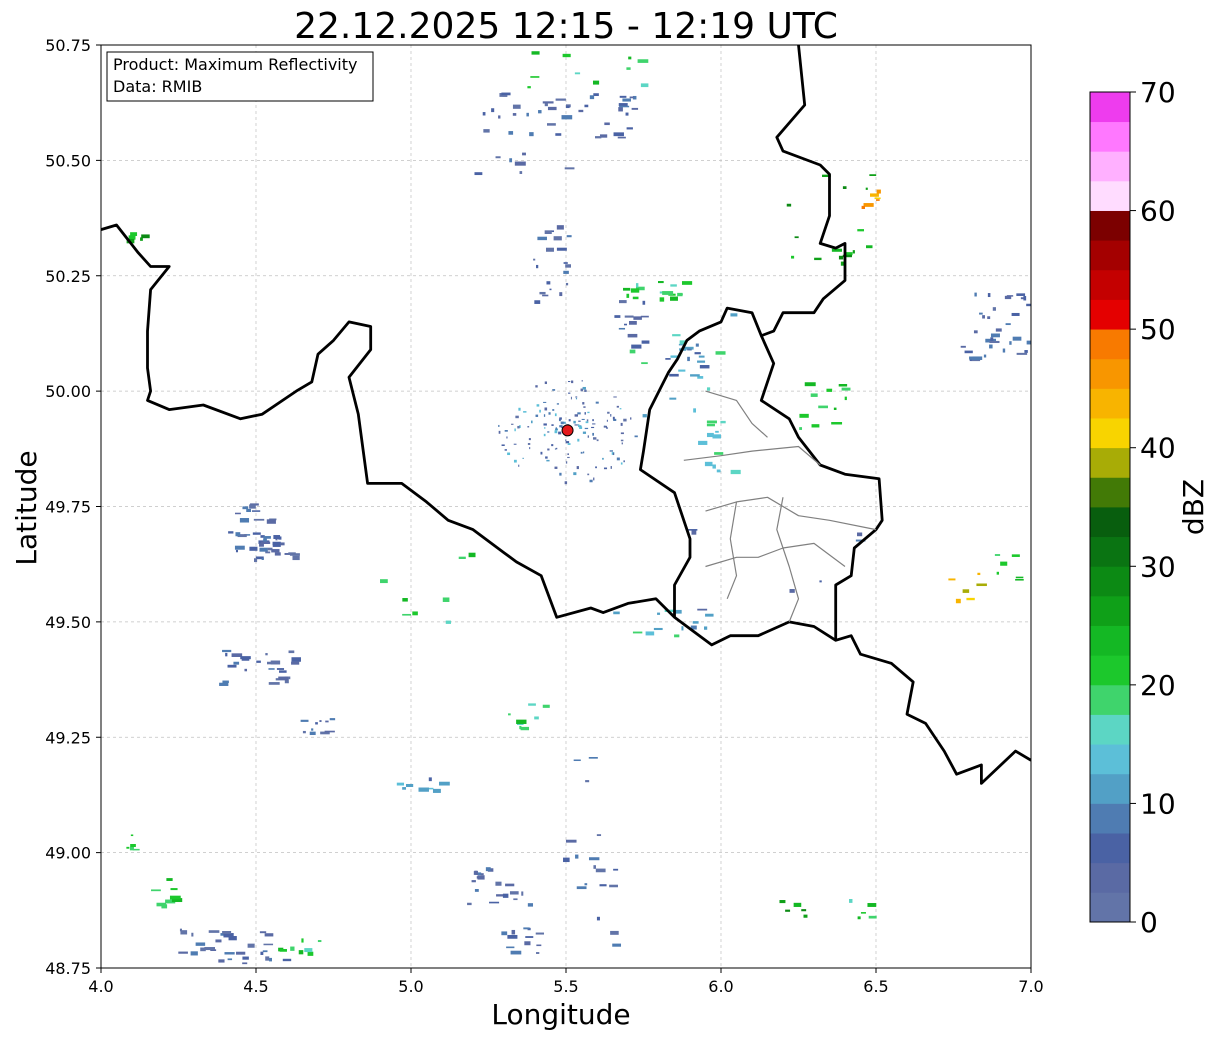  What do you see at coordinates (1132, 507) in the screenshot?
I see `colorbar: 0 10 20 30 40 50 60 70` at bounding box center [1132, 507].